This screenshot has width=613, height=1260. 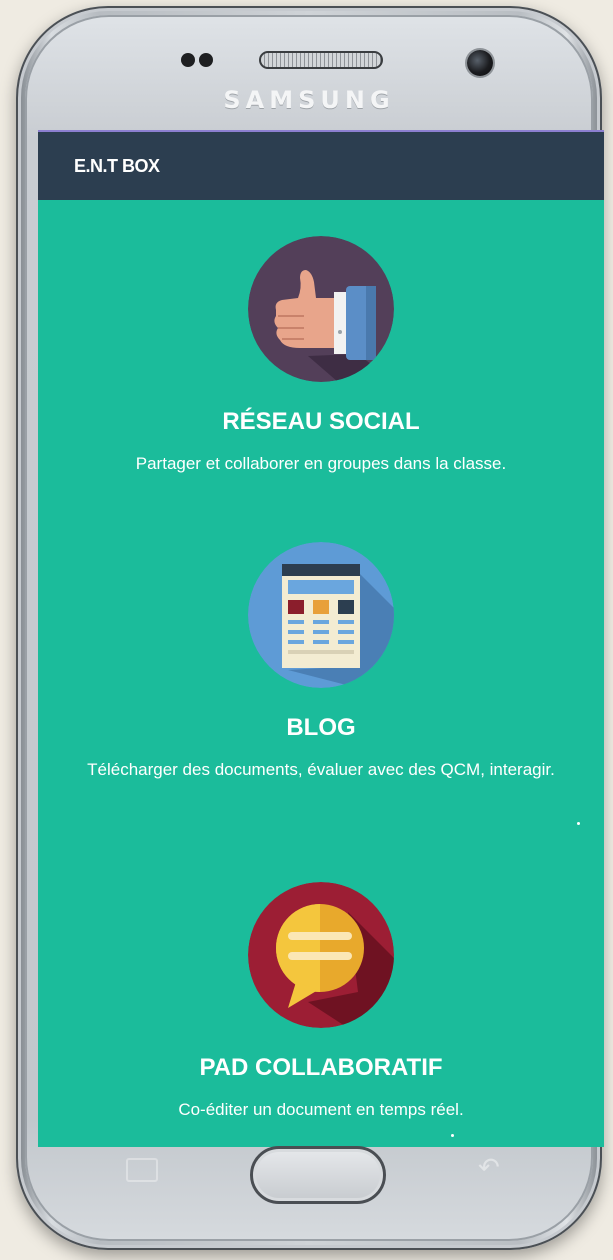 What do you see at coordinates (321, 60) in the screenshot?
I see `earpiece-speaker` at bounding box center [321, 60].